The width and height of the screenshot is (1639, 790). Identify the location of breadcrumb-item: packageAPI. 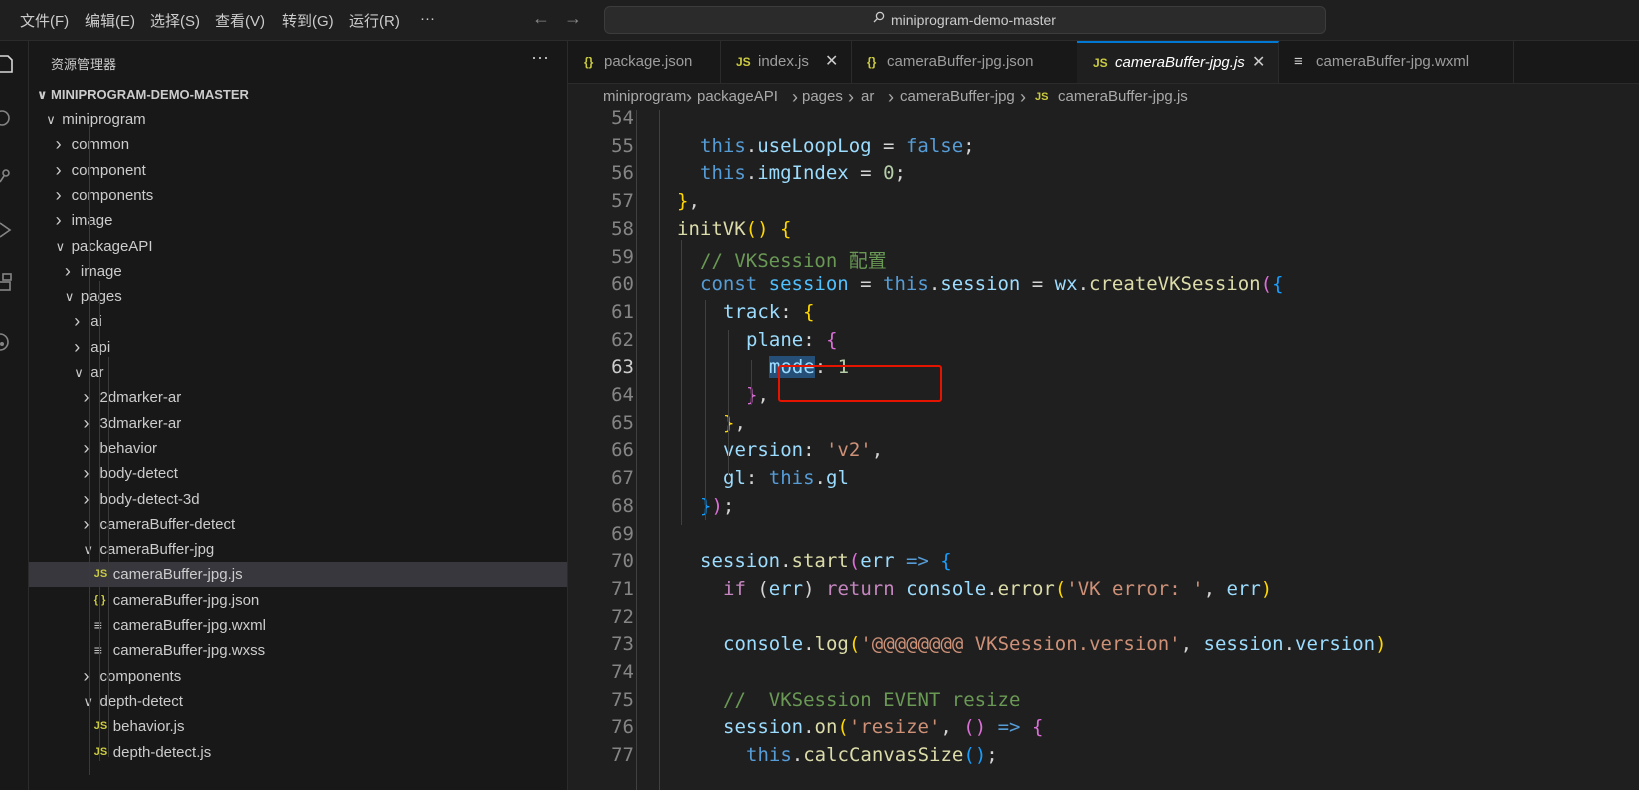
(737, 97).